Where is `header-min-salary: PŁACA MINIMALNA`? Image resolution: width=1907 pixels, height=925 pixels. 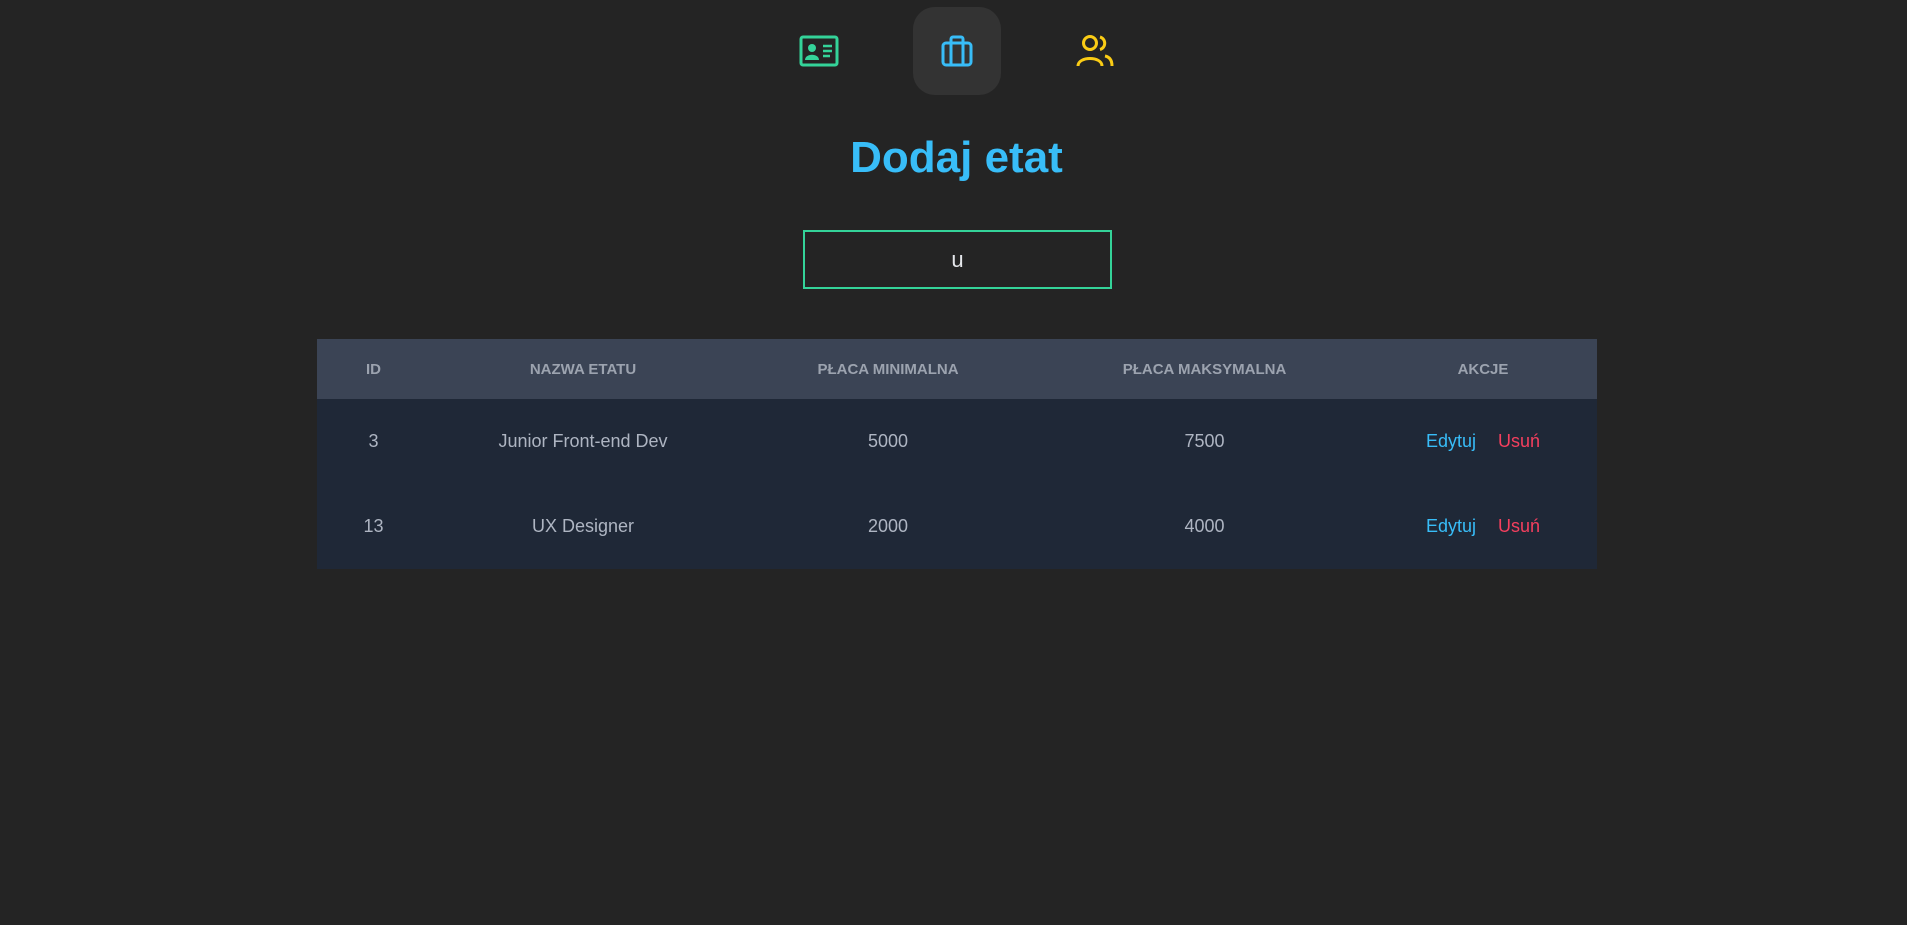
header-min-salary: PŁACA MINIMALNA is located at coordinates (888, 369).